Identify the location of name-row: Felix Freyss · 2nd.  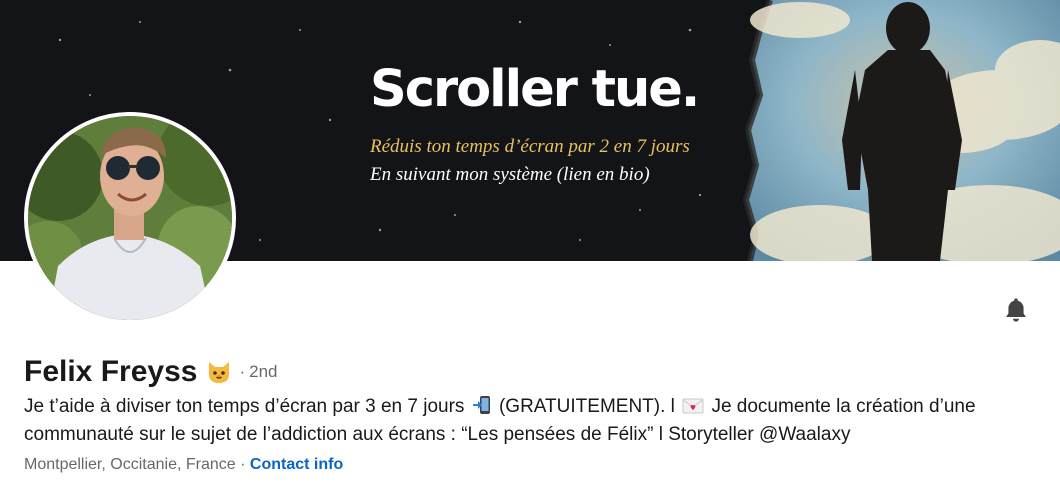
(150, 372).